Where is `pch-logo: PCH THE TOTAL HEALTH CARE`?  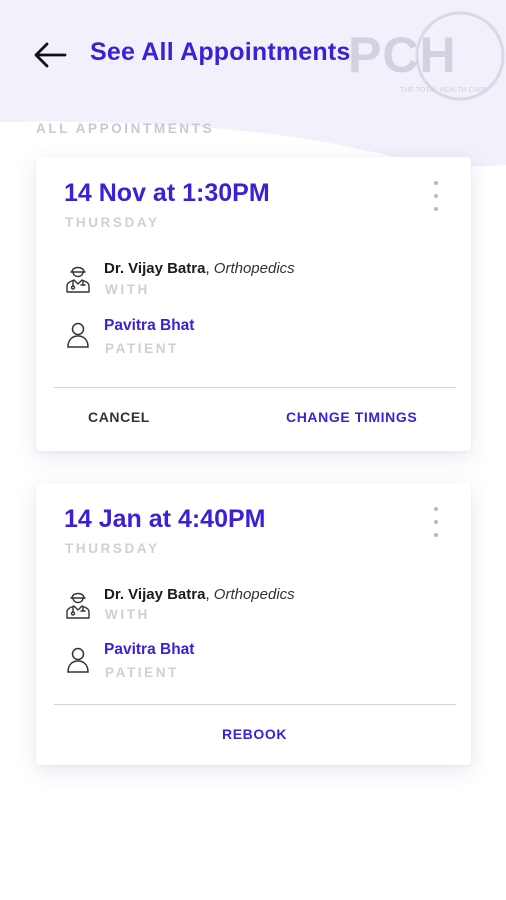
pch-logo: PCH THE TOTAL HEALTH CARE is located at coordinates (426, 56).